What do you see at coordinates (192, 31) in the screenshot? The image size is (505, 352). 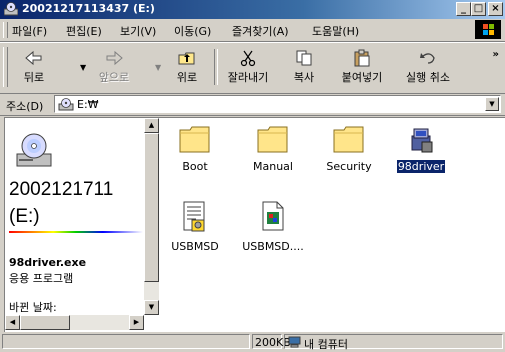 I see `menu-go: 이동(G)` at bounding box center [192, 31].